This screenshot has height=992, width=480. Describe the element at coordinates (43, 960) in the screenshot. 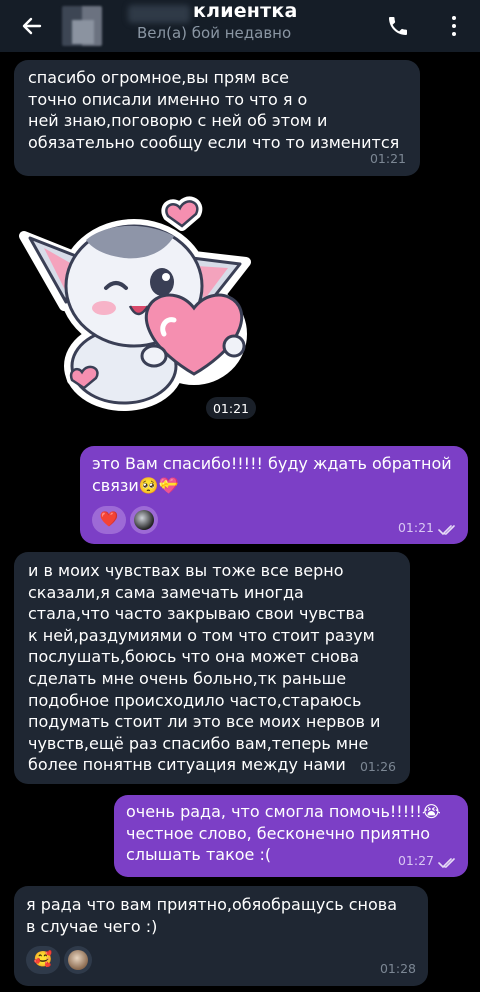

I see `reaction-smiling-hearts: 🥰` at that location.